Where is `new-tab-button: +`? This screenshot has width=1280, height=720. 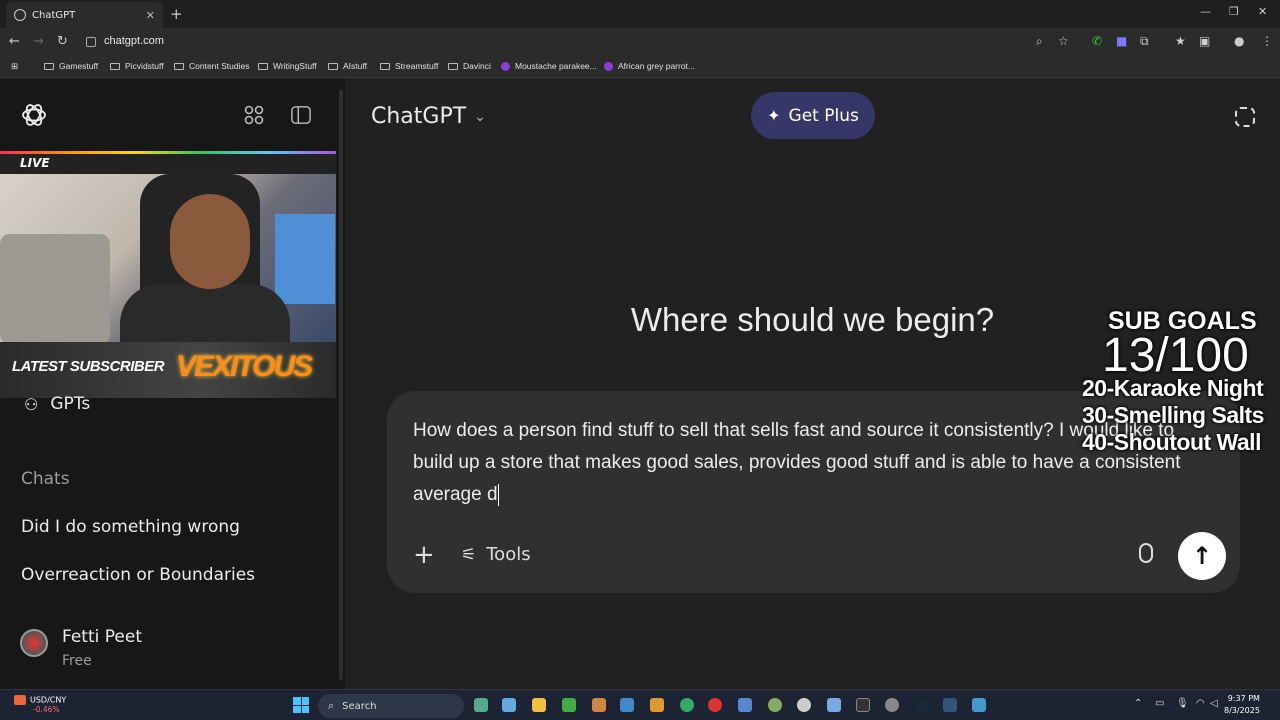
new-tab-button: + is located at coordinates (176, 14).